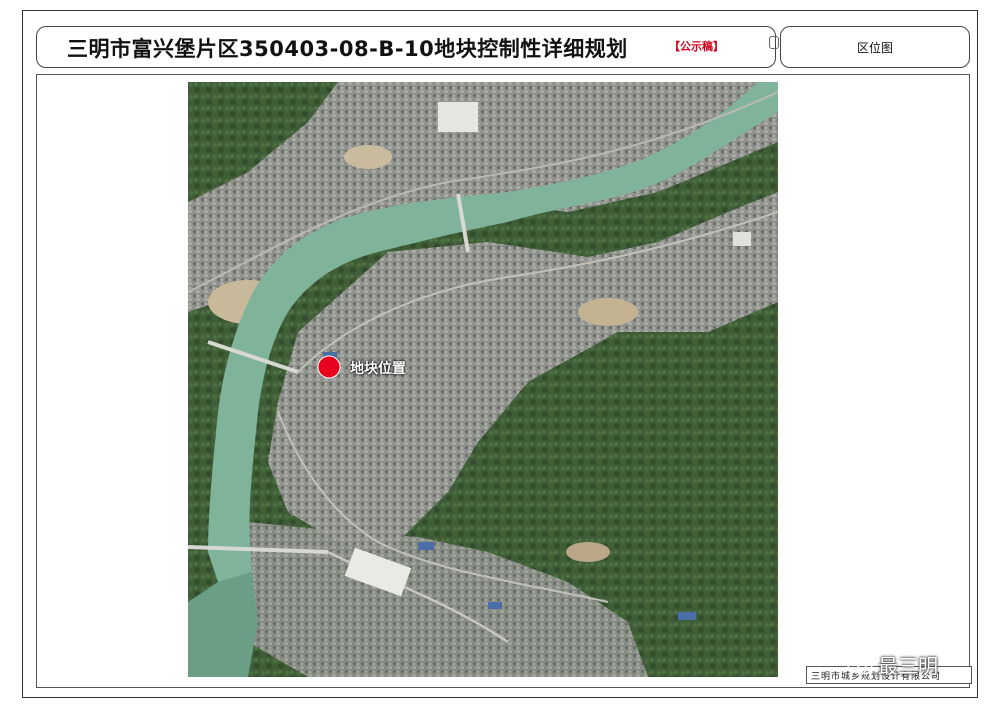 This screenshot has width=1000, height=707. I want to click on watermark-text: 最三明, so click(908, 666).